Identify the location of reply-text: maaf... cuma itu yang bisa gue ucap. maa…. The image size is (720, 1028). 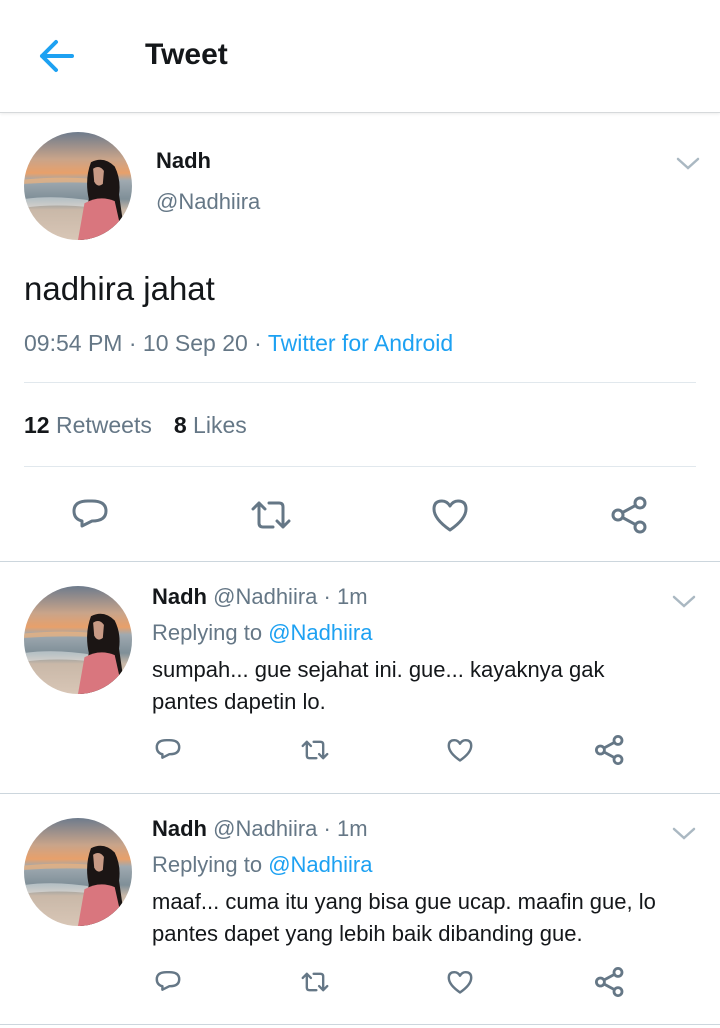
(404, 917).